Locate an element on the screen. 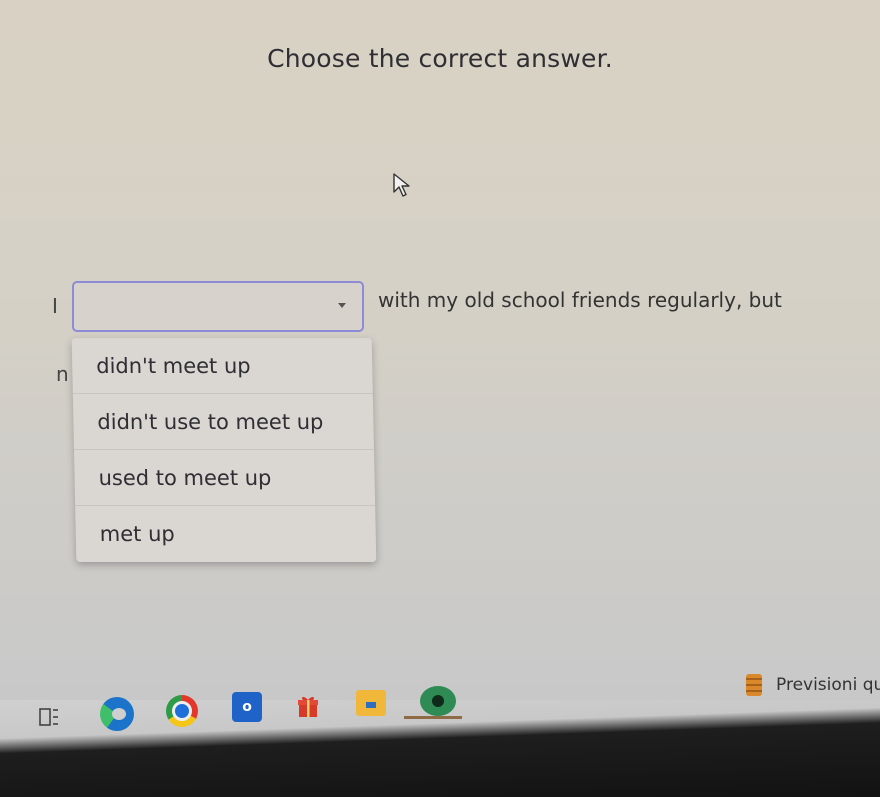  answer-dropdown-select is located at coordinates (218, 306).